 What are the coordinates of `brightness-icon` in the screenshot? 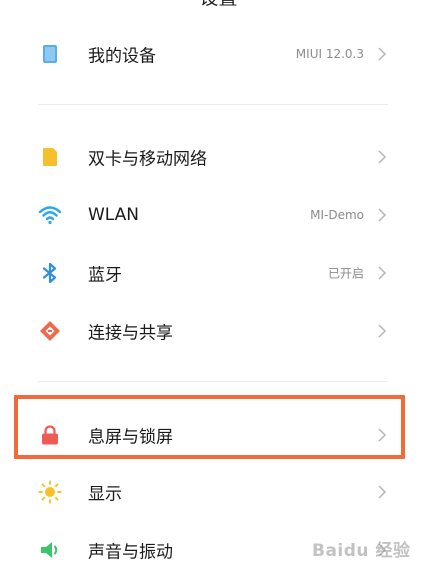 It's located at (50, 492).